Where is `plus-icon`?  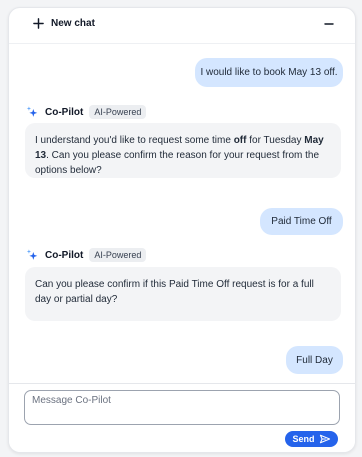 plus-icon is located at coordinates (38, 23).